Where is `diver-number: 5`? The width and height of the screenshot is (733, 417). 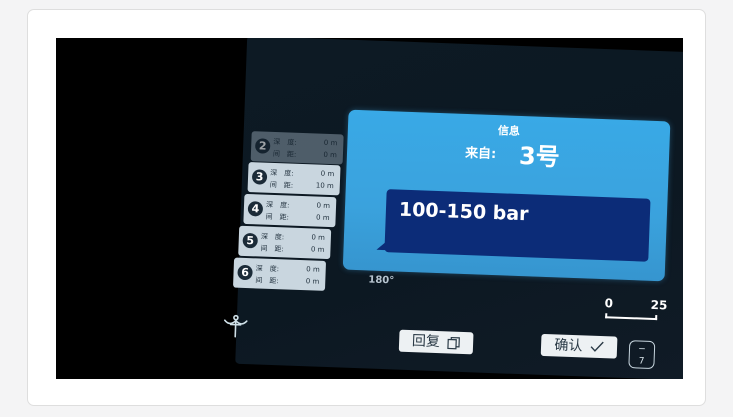
diver-number: 5 is located at coordinates (250, 240).